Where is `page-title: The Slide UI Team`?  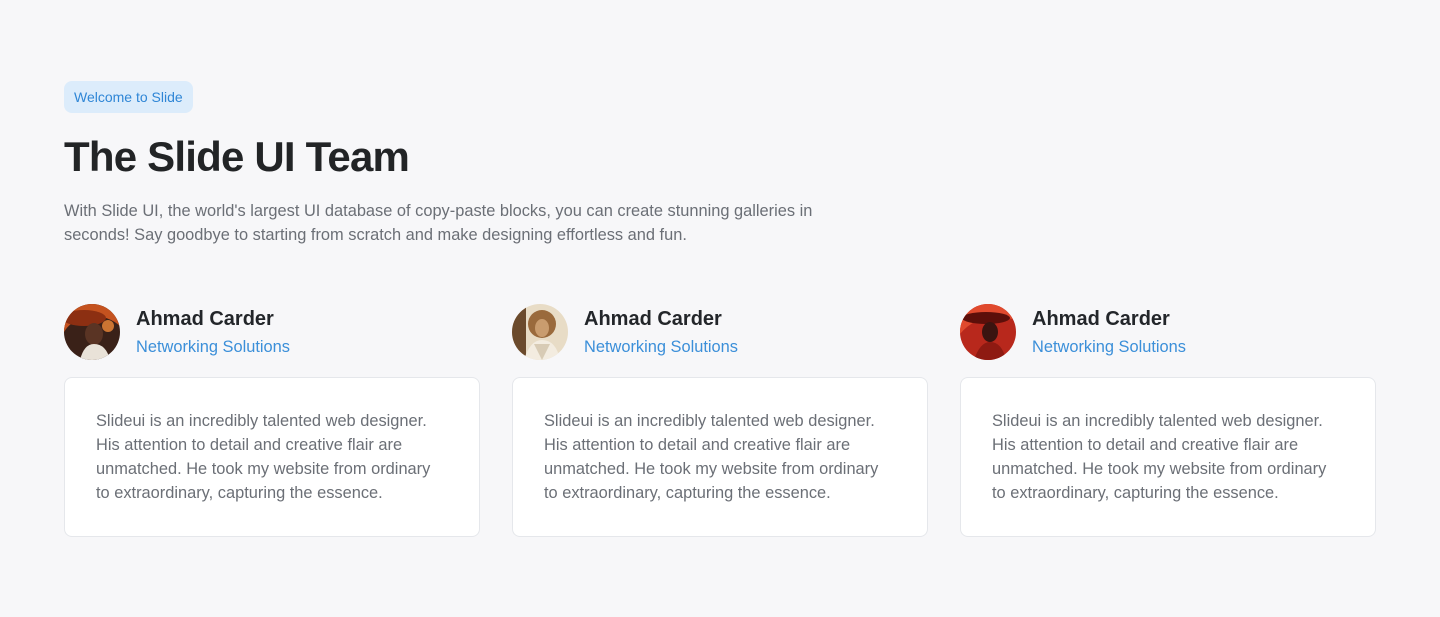
page-title: The Slide UI Team is located at coordinates (237, 156).